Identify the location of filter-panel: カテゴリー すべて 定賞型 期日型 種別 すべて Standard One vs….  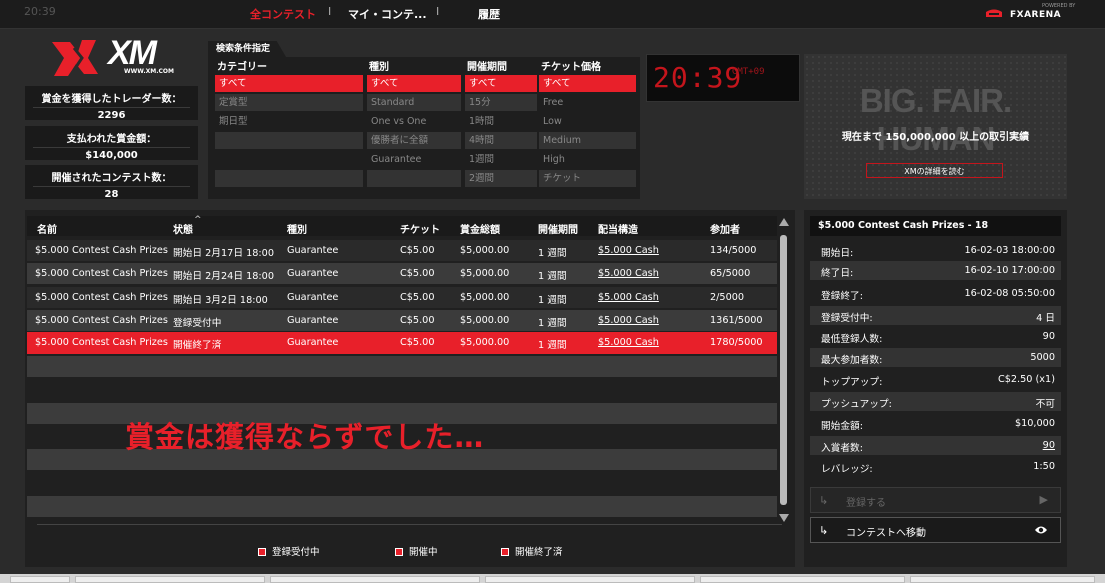
(424, 128).